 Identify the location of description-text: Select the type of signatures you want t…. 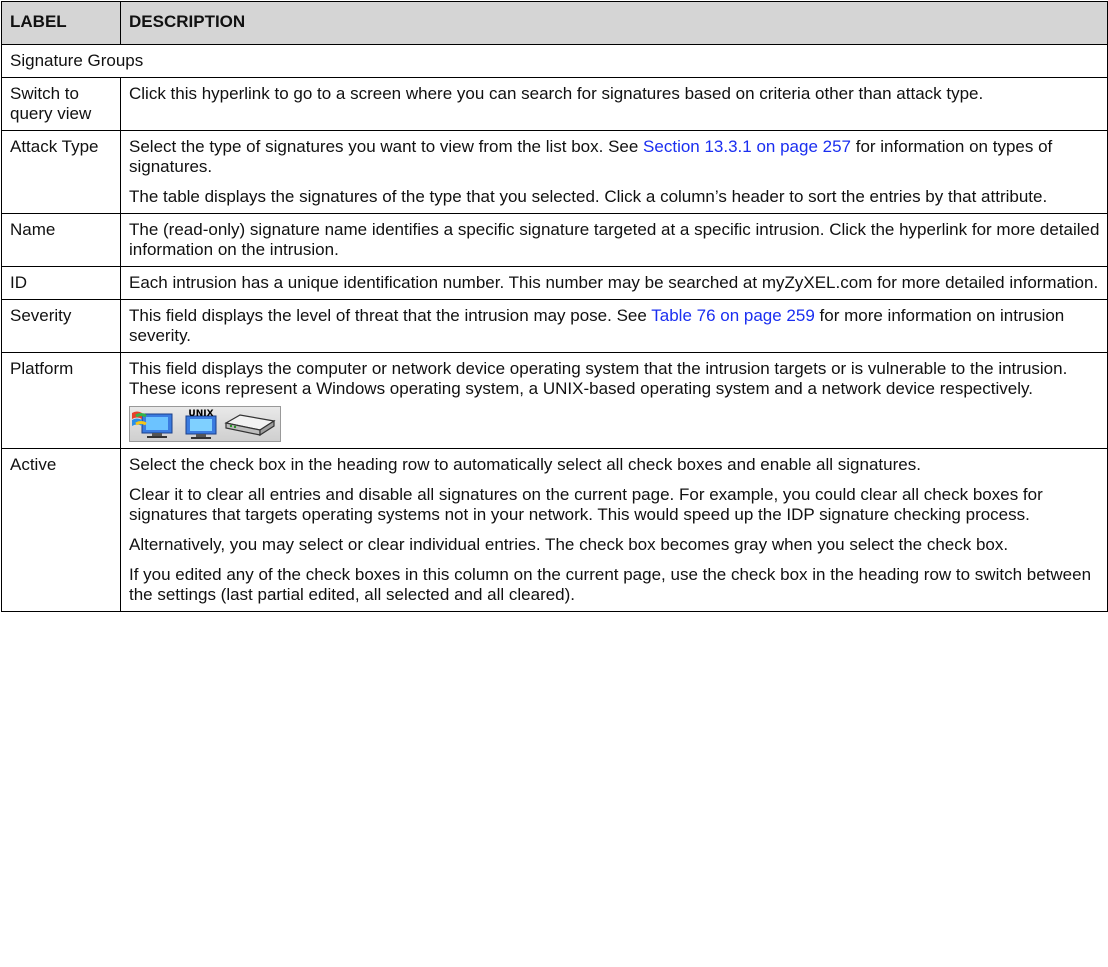
(614, 157).